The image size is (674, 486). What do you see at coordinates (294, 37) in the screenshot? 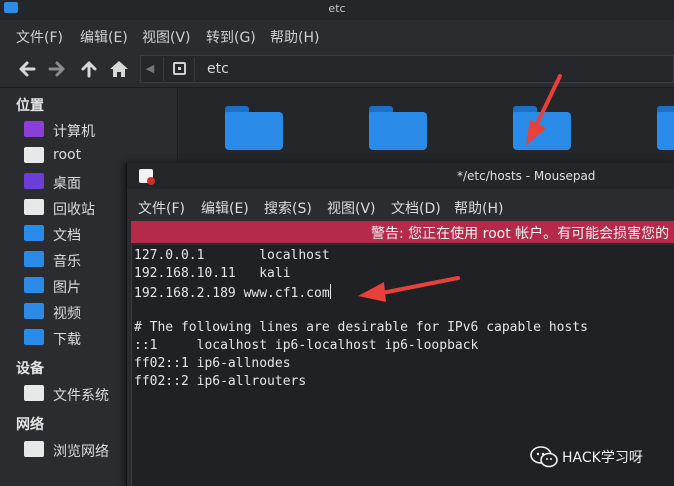
I see `menu-help: 帮助(H)` at bounding box center [294, 37].